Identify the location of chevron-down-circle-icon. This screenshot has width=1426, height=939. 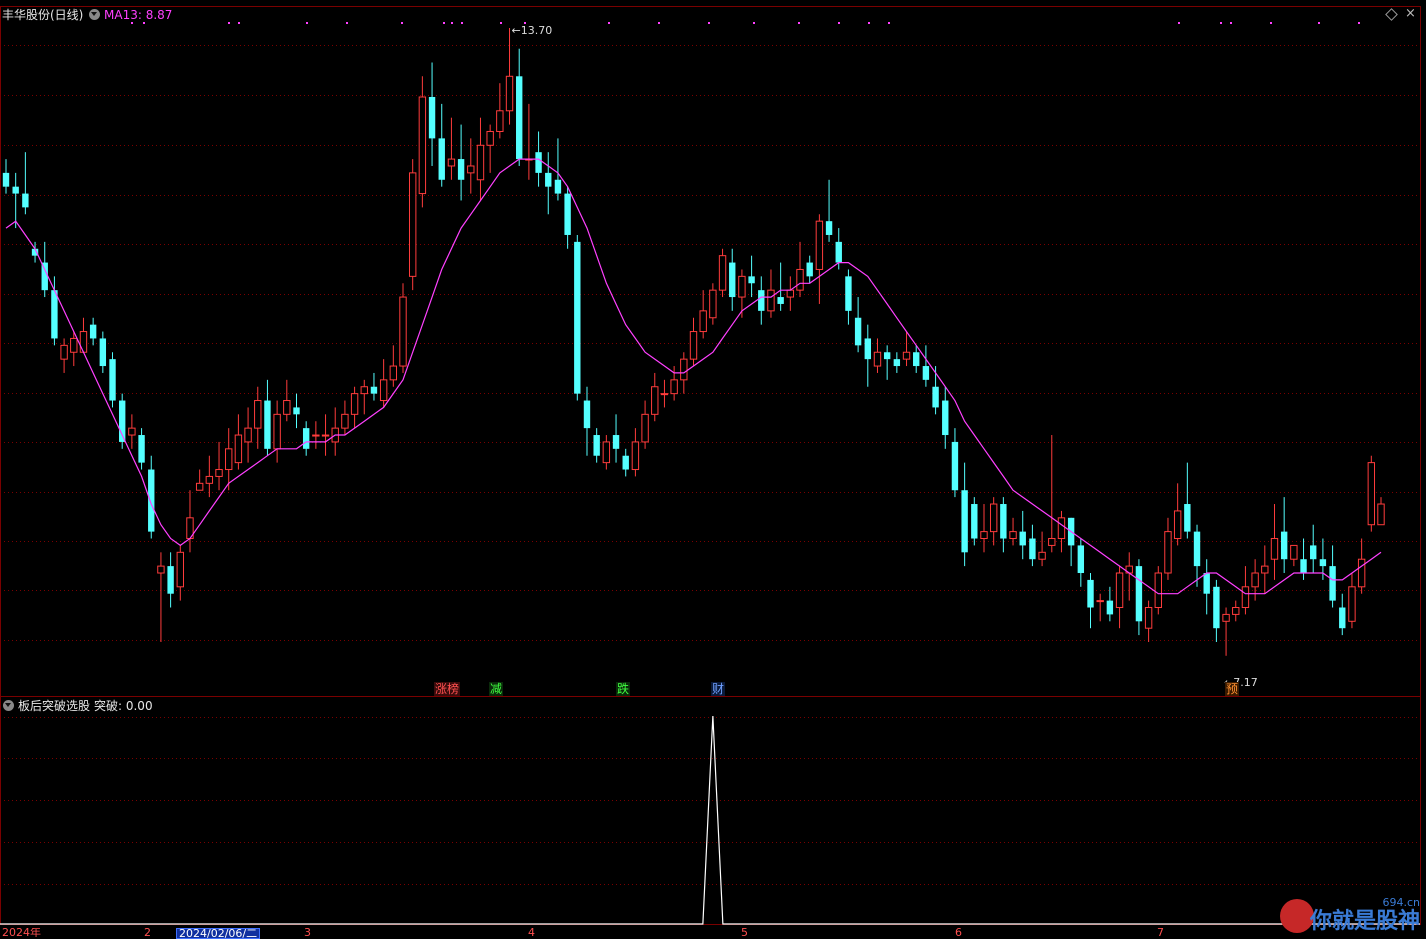
(94, 14).